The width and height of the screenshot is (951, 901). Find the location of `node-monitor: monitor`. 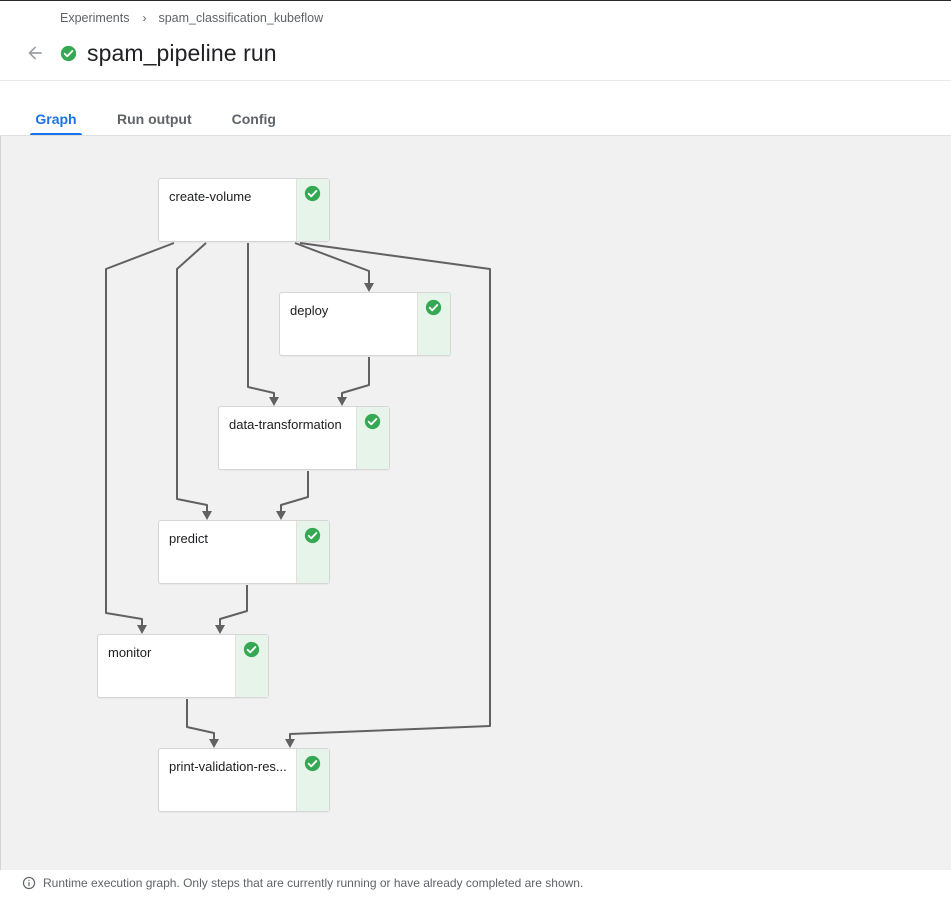

node-monitor: monitor is located at coordinates (183, 666).